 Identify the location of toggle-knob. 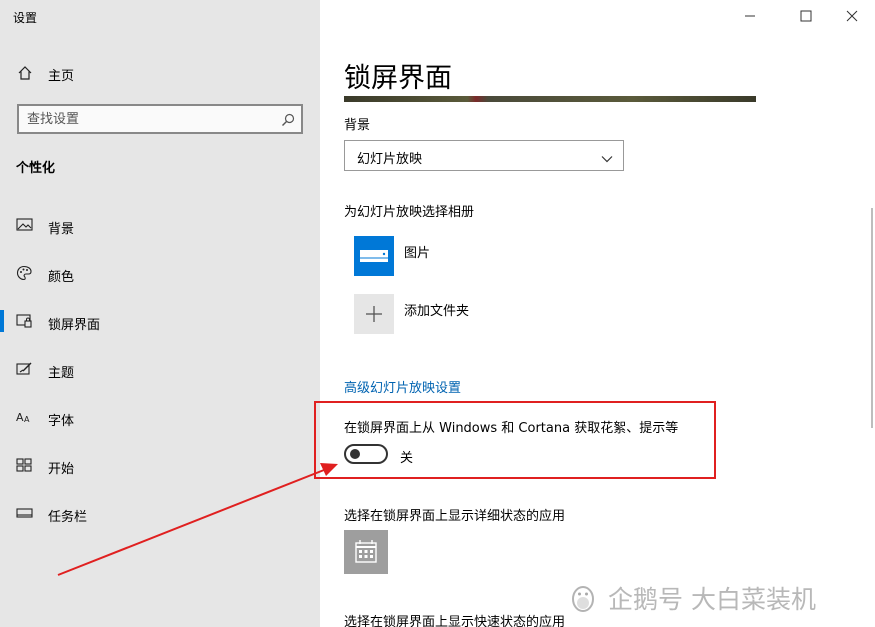
(355, 454).